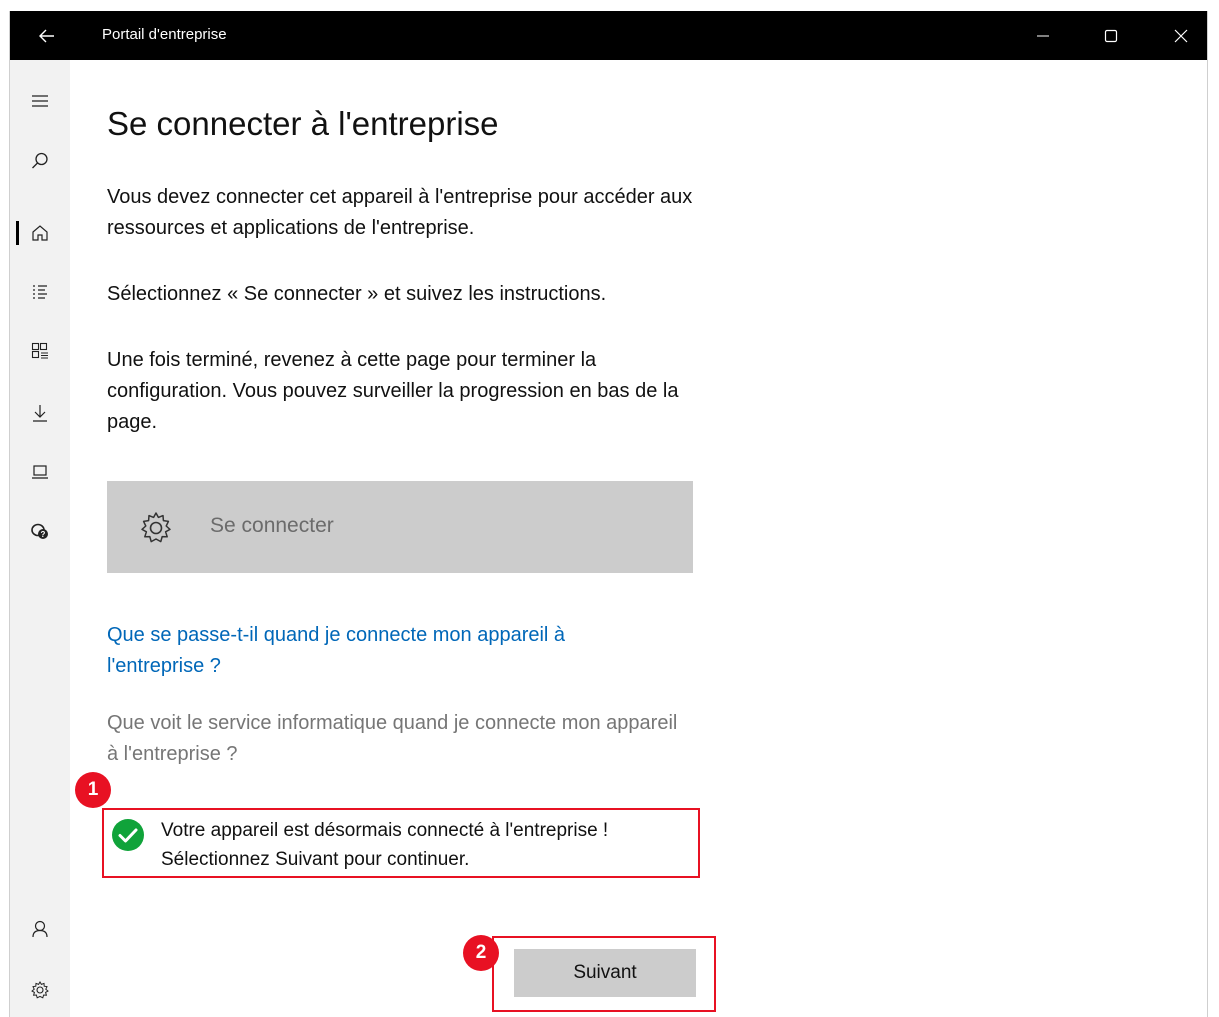  I want to click on back-arrow-icon, so click(47, 36).